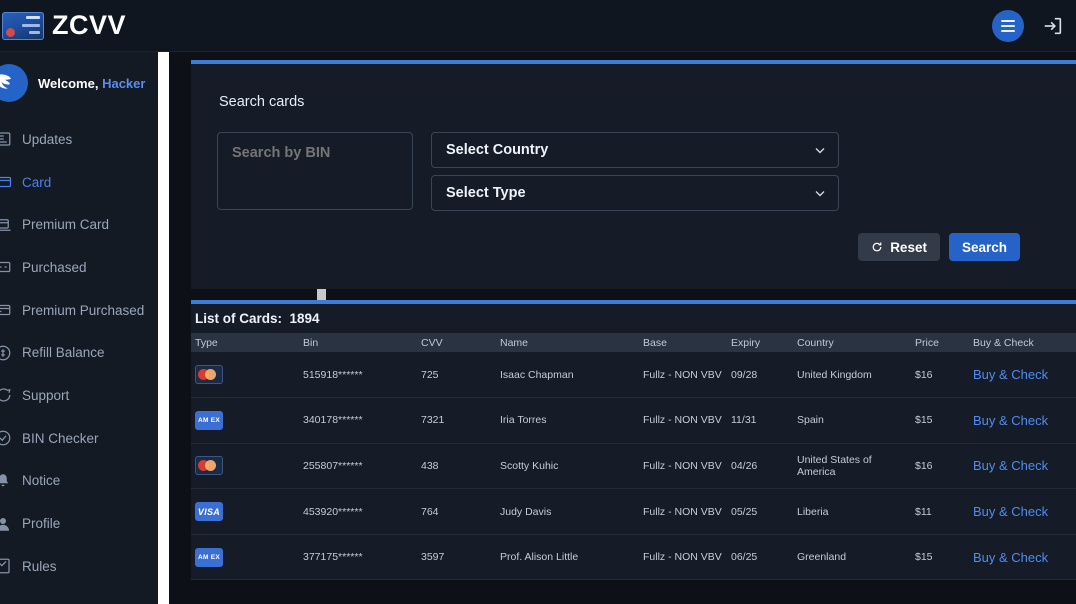 The image size is (1076, 604). I want to click on list-title: List of Cards: 1894, so click(633, 318).